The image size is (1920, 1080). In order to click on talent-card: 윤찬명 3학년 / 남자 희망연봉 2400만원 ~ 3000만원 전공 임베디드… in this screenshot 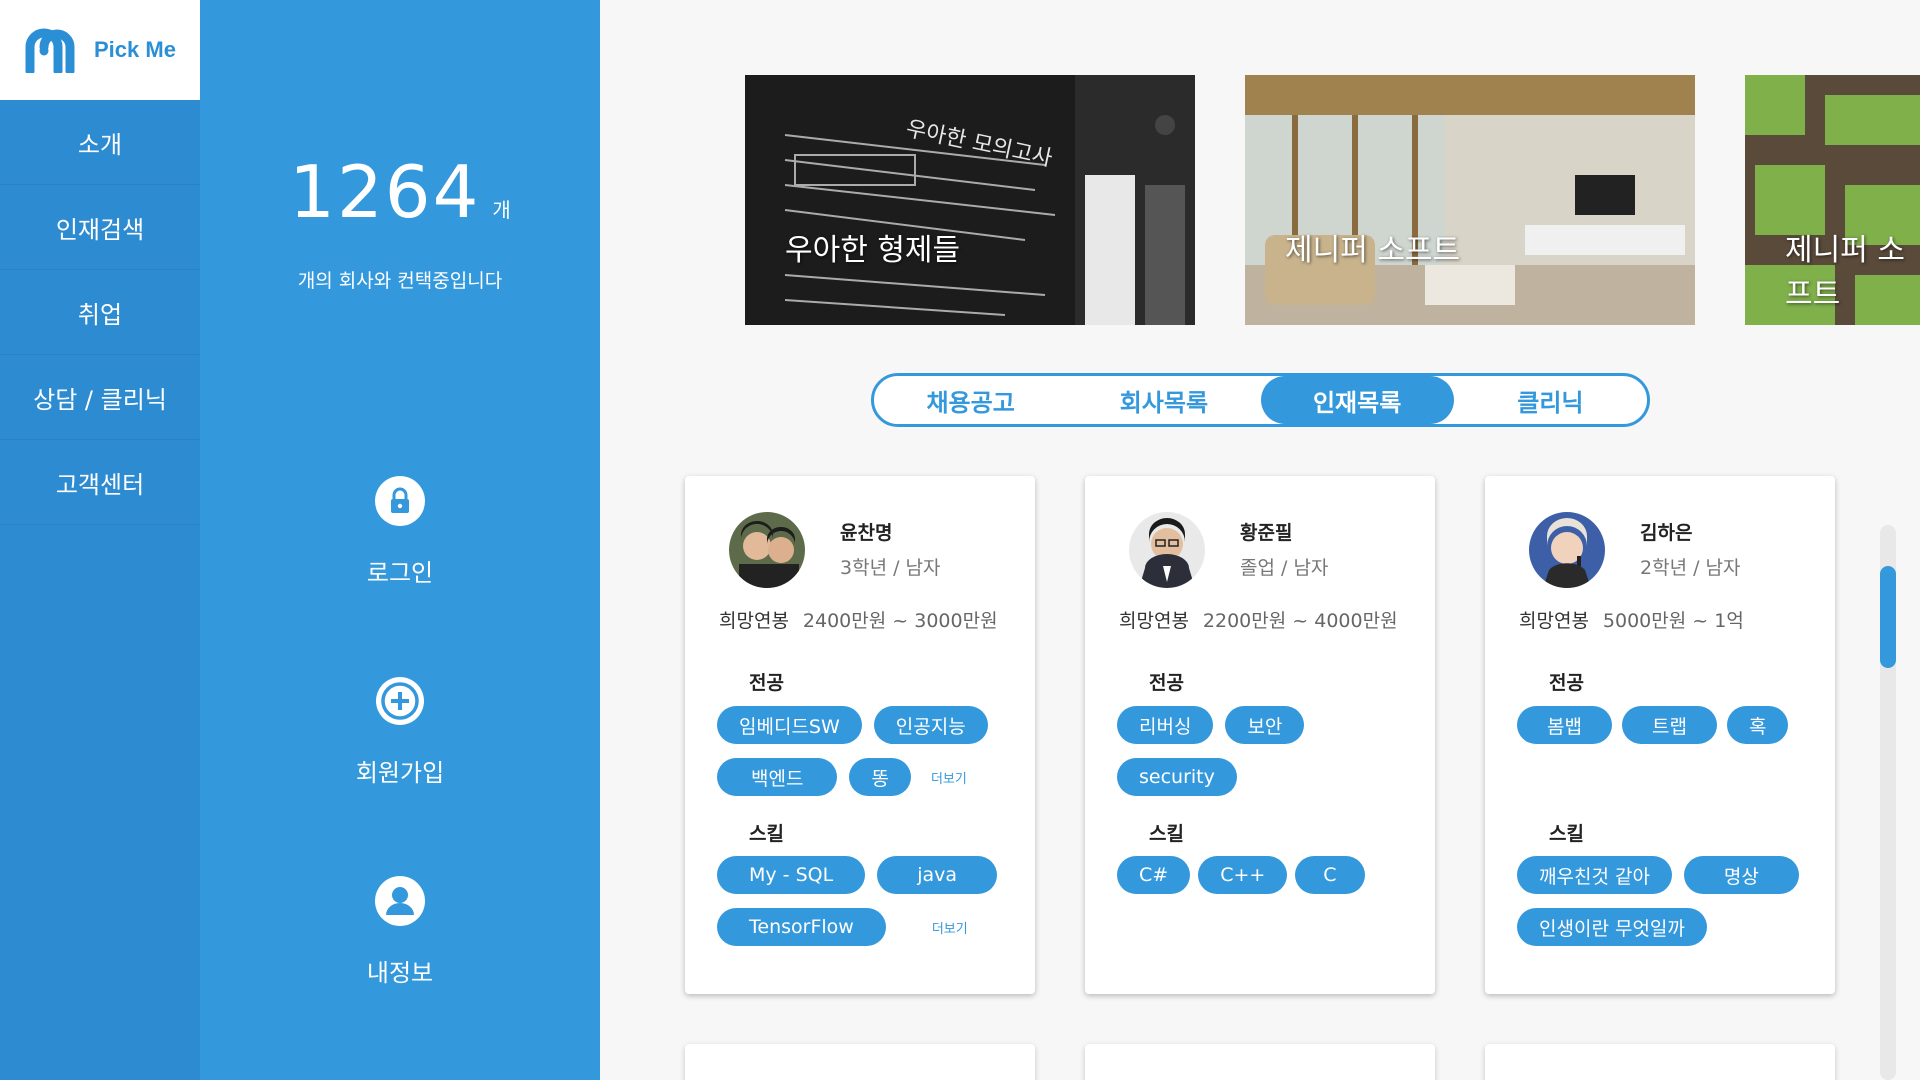, I will do `click(860, 735)`.